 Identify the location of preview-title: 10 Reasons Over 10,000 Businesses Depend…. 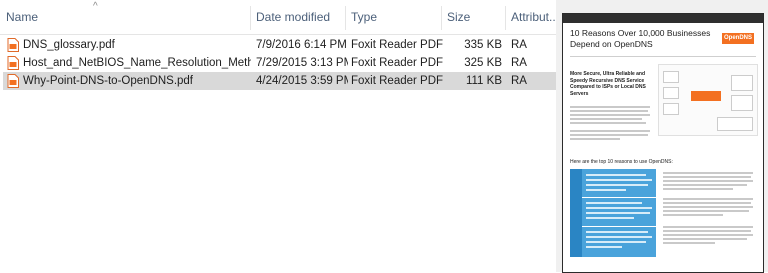
(640, 38).